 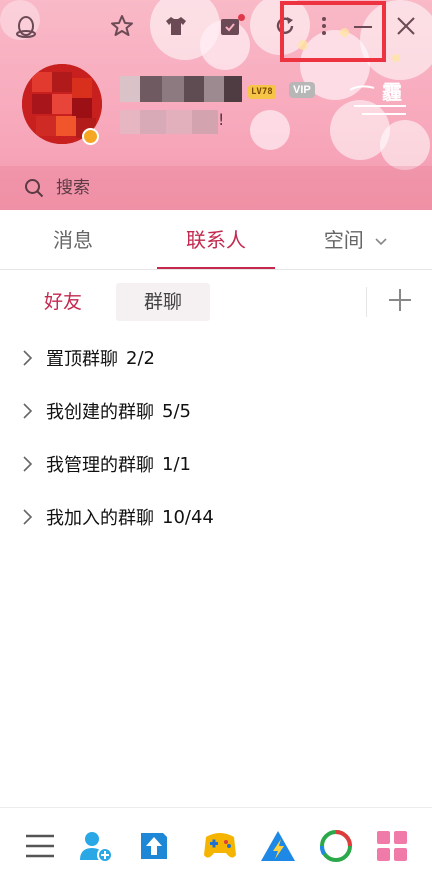 I want to click on online-status-badge, so click(x=90, y=136).